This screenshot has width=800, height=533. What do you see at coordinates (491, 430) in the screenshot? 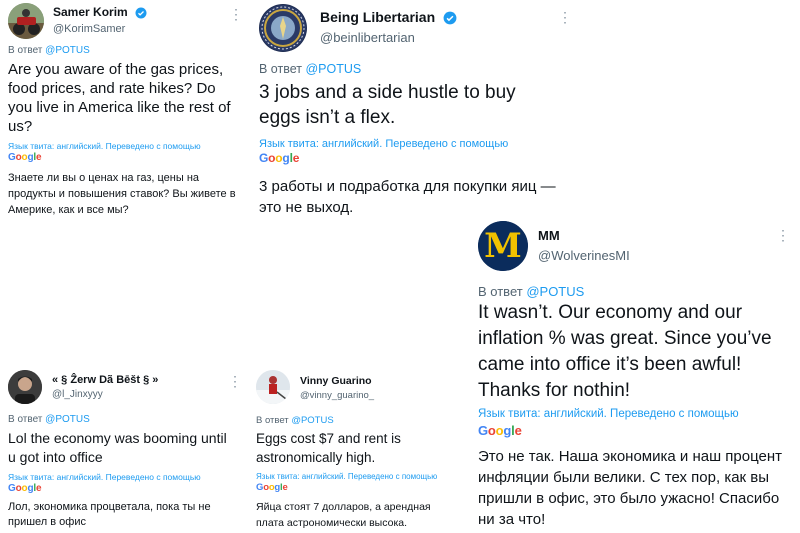
I see `google-letter: o` at bounding box center [491, 430].